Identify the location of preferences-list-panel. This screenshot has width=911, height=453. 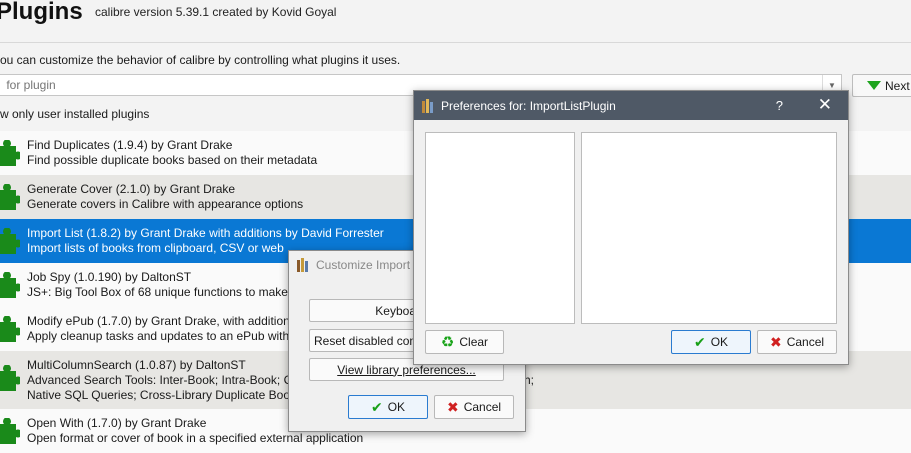
(500, 228).